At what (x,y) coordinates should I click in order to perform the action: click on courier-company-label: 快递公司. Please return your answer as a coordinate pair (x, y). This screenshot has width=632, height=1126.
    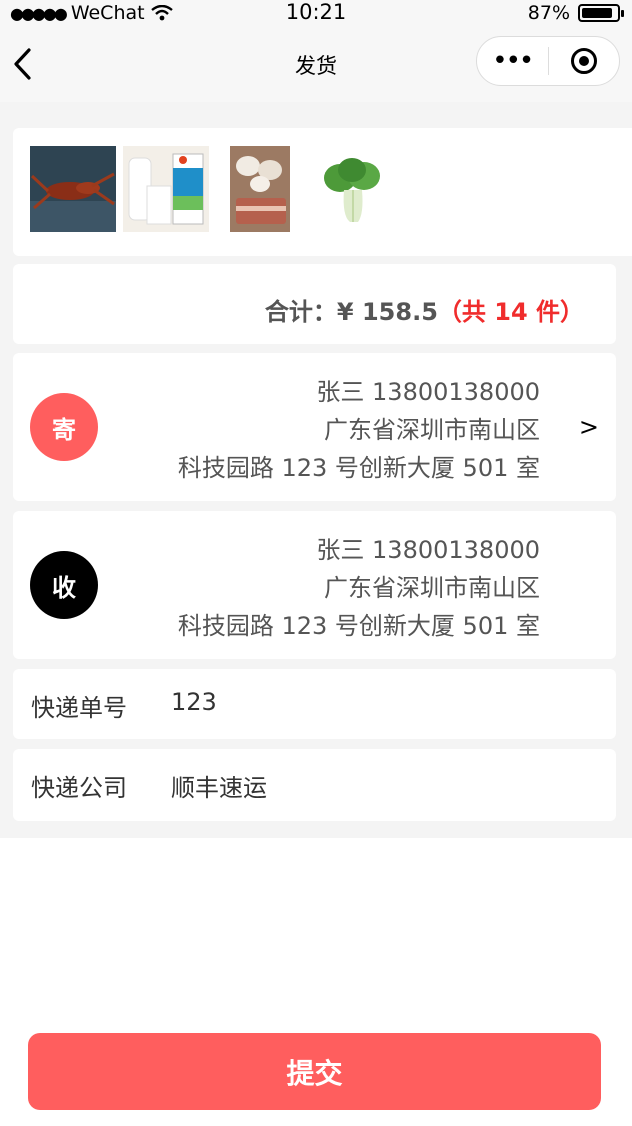
    Looking at the image, I should click on (79, 788).